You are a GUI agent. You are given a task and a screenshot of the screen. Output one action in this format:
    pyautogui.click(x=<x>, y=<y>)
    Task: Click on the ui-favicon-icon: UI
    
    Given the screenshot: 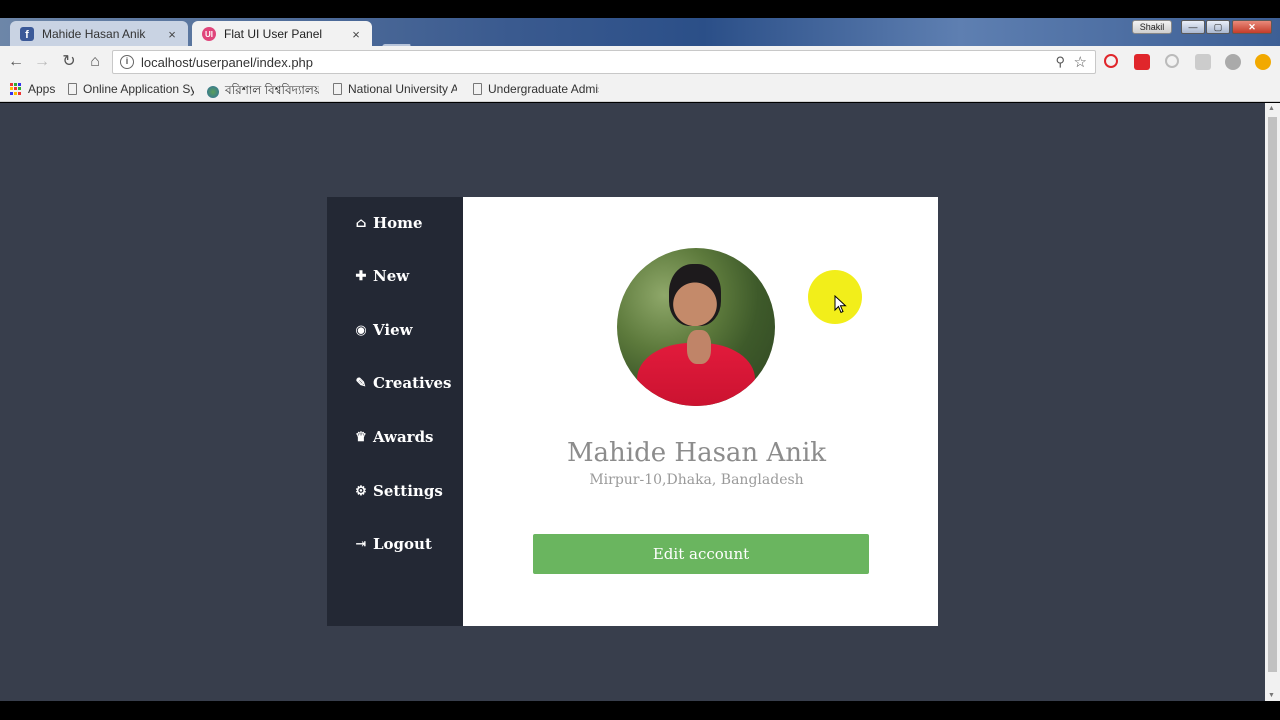 What is the action you would take?
    pyautogui.click(x=209, y=34)
    